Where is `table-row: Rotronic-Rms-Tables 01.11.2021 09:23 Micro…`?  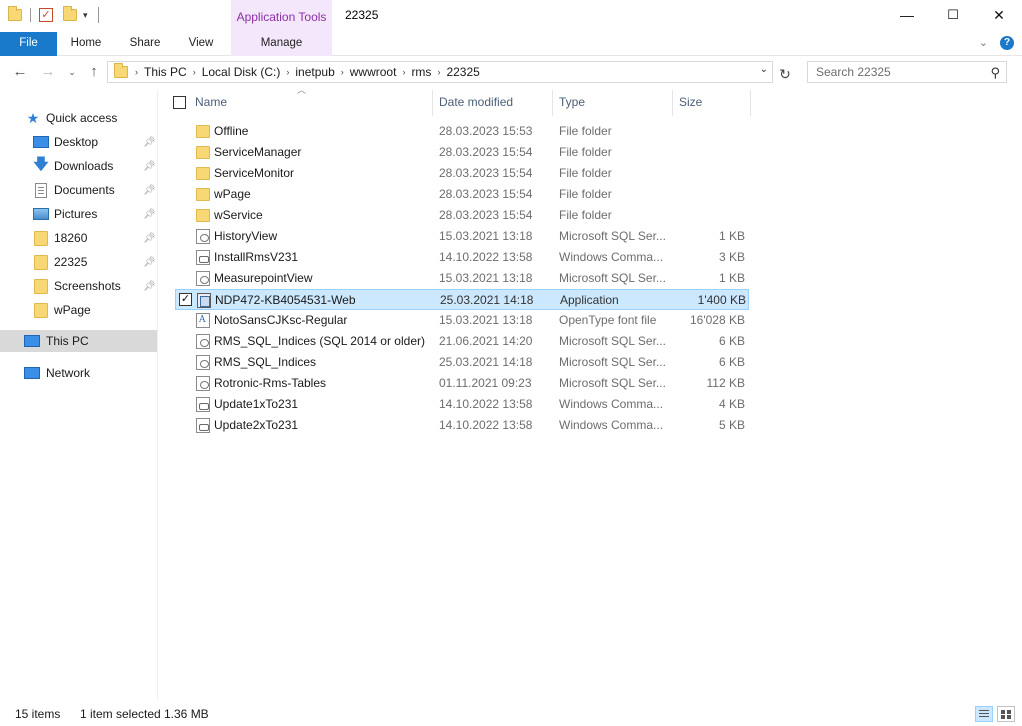
table-row: Rotronic-Rms-Tables 01.11.2021 09:23 Micro… is located at coordinates (462, 383).